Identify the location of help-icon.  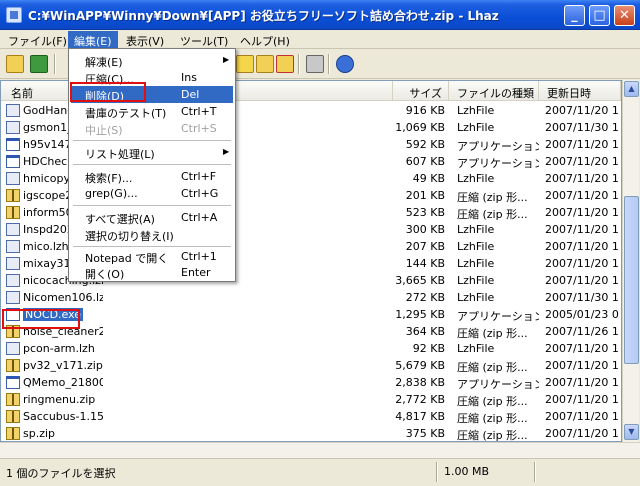
(345, 64).